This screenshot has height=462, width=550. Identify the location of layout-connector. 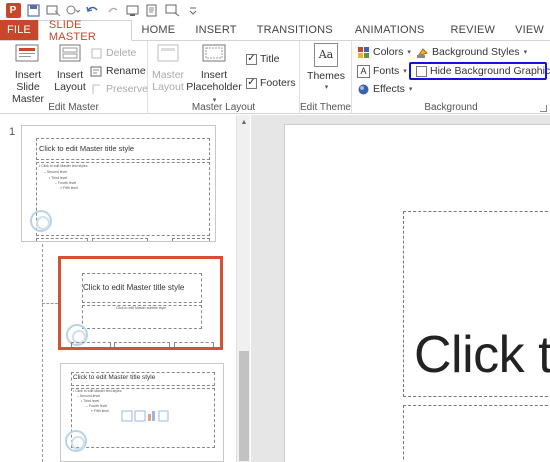
(42, 353).